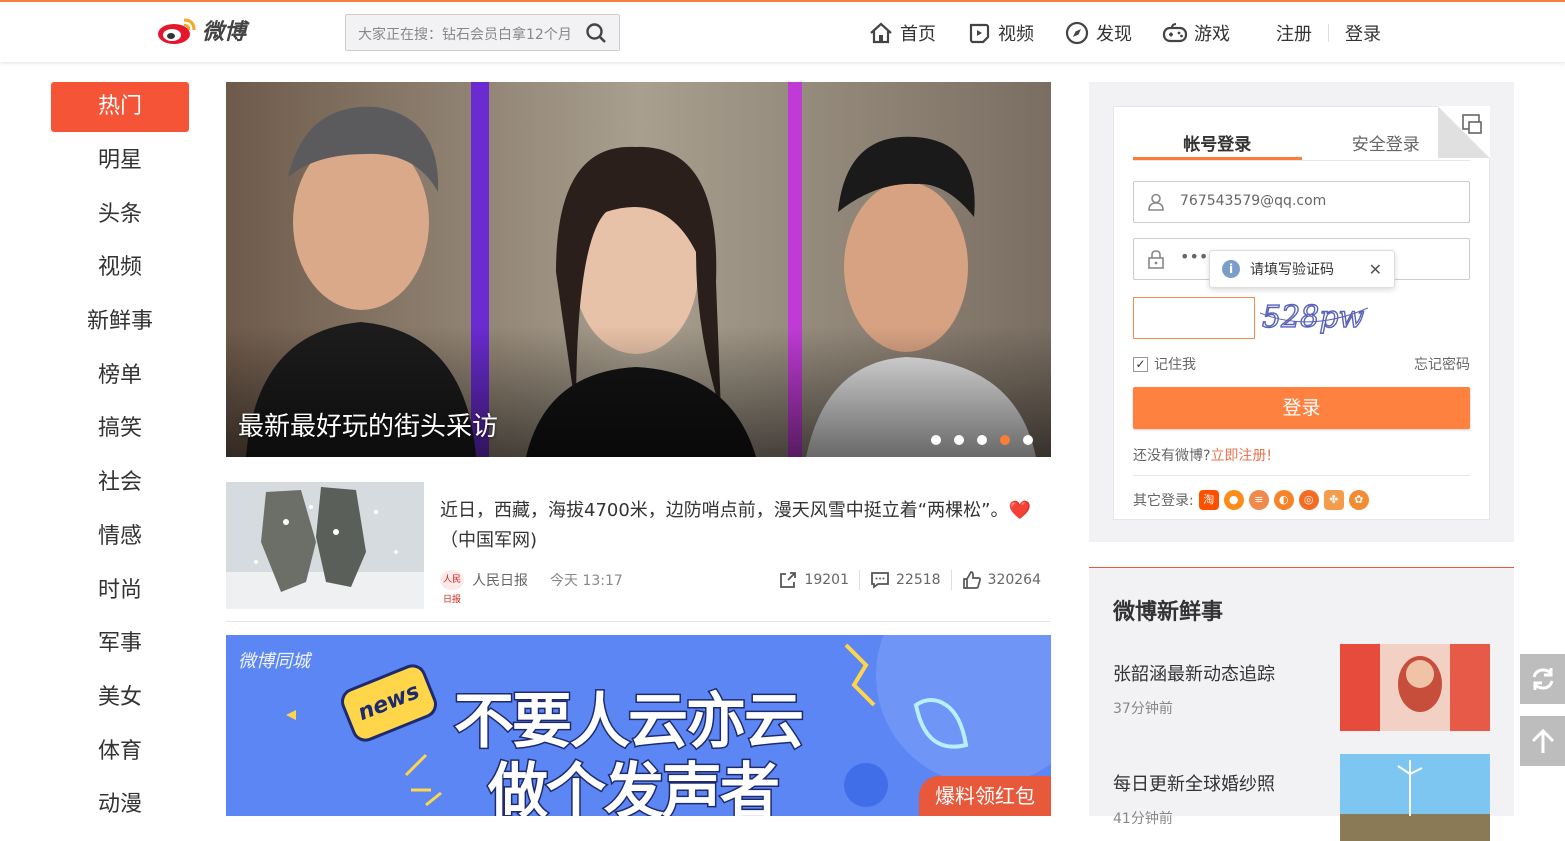  I want to click on nav-discover: 发现, so click(1098, 33).